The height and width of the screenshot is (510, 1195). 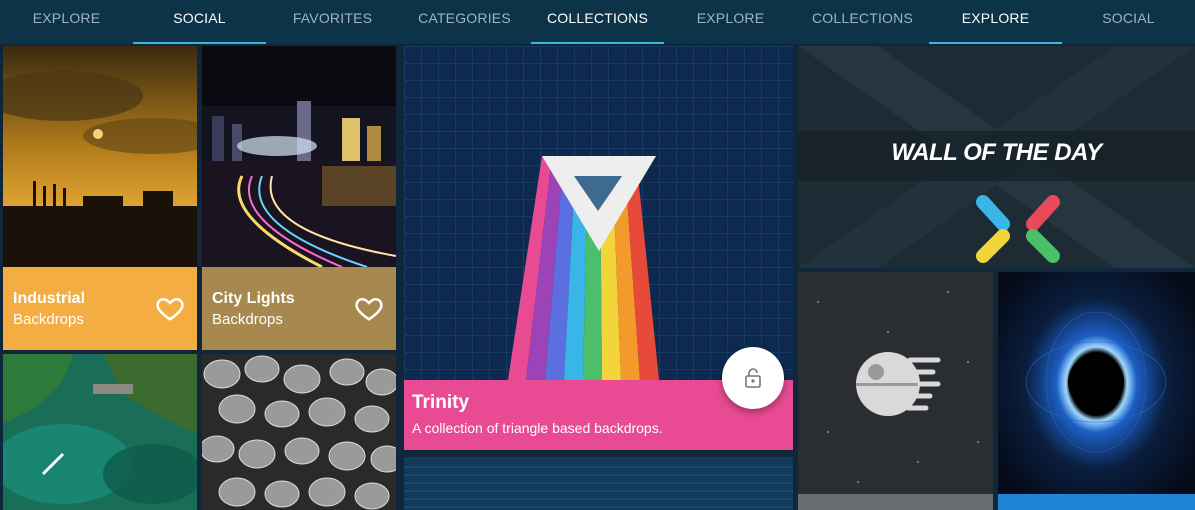 I want to click on tab-categories: CATEGORIES, so click(x=464, y=22).